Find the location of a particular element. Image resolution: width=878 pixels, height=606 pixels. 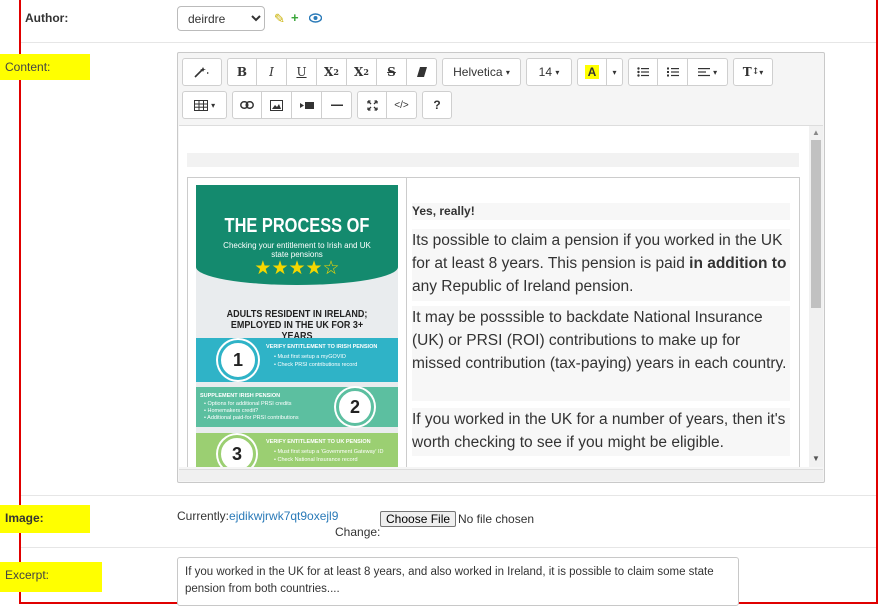

help-label: ? is located at coordinates (437, 105).